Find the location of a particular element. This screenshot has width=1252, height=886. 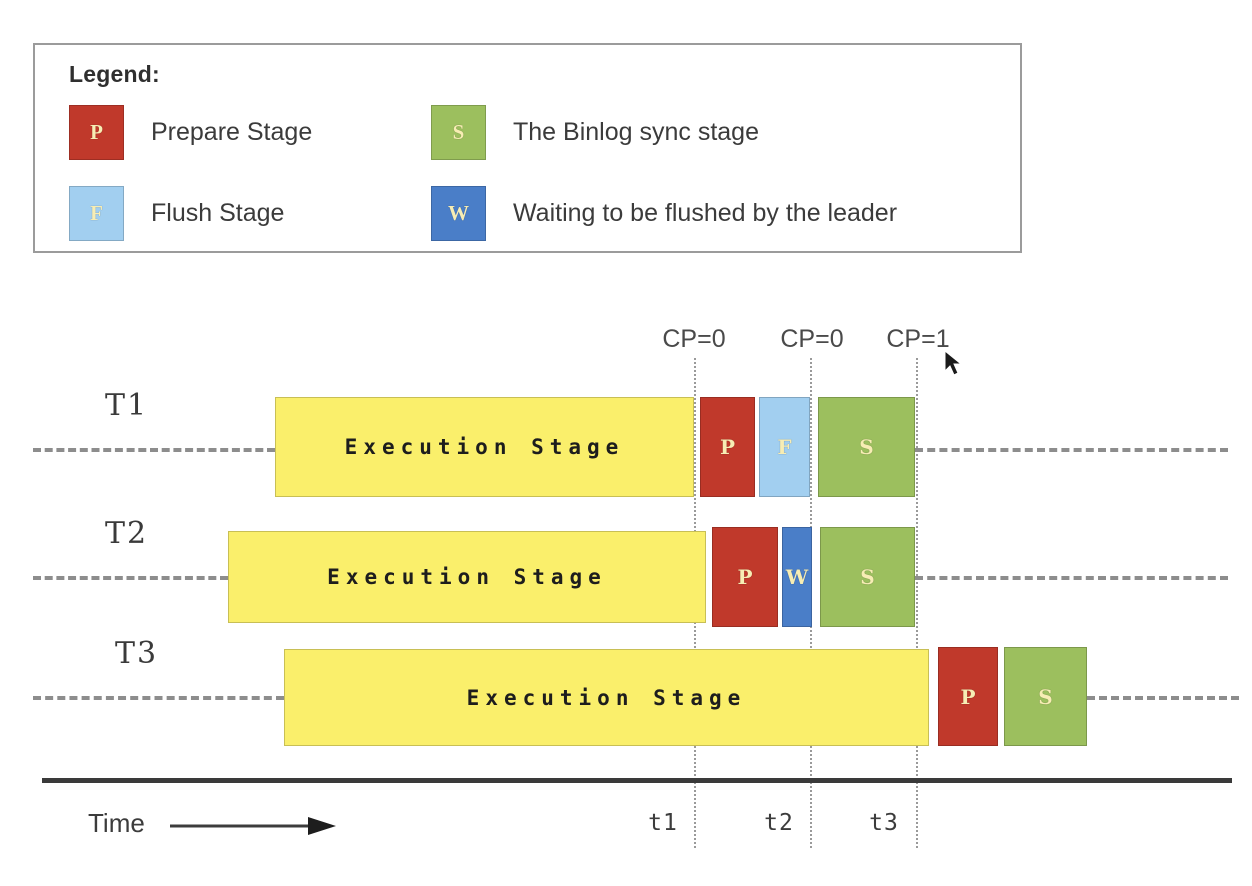

thread-label-t3: T3 is located at coordinates (137, 653).